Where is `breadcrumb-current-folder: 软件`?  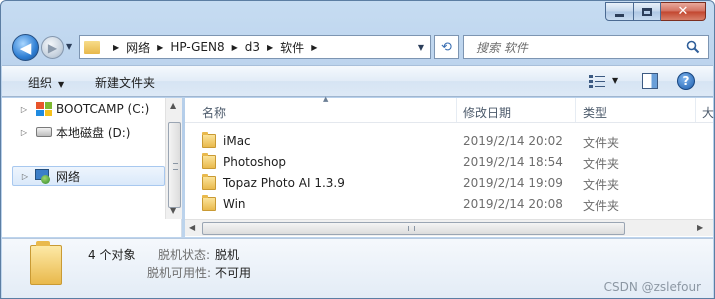 breadcrumb-current-folder: 软件 is located at coordinates (292, 47).